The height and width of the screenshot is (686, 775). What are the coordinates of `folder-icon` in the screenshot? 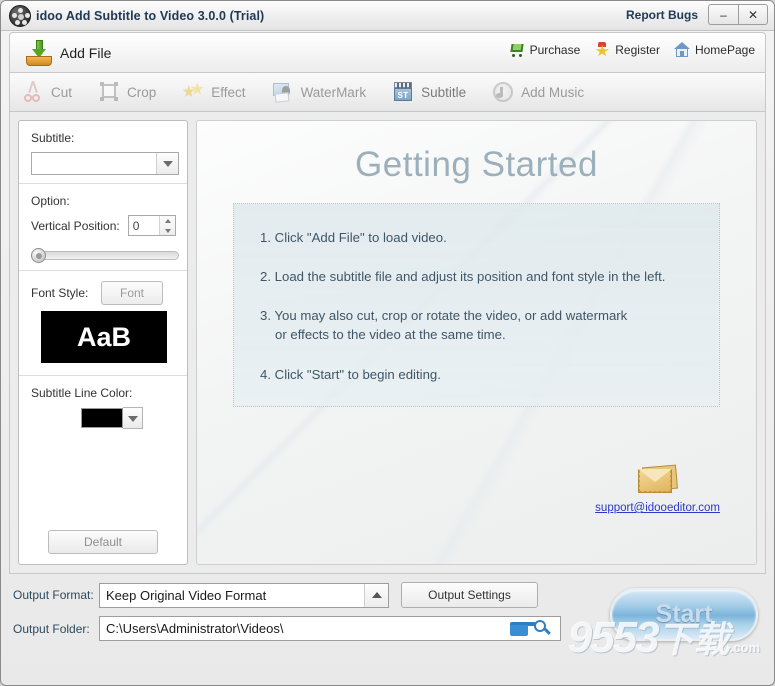 It's located at (523, 628).